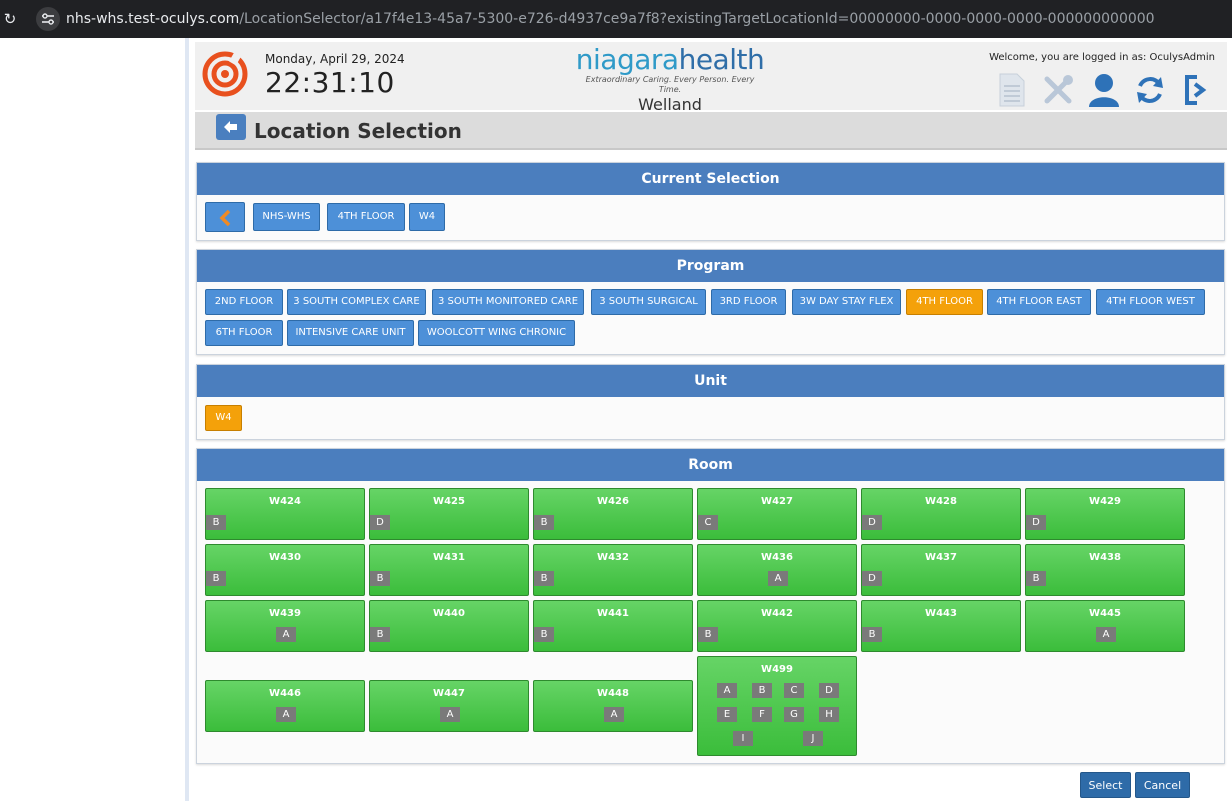 The height and width of the screenshot is (801, 1232). I want to click on room-name: W429, so click(1105, 501).